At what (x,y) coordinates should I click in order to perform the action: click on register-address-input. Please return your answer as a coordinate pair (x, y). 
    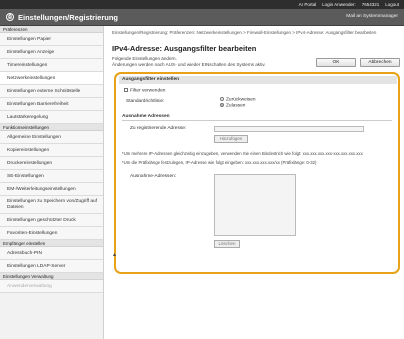
    Looking at the image, I should click on (289, 129).